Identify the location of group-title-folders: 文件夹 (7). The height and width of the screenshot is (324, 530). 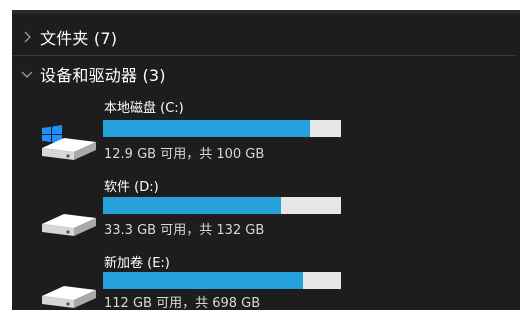
(79, 38).